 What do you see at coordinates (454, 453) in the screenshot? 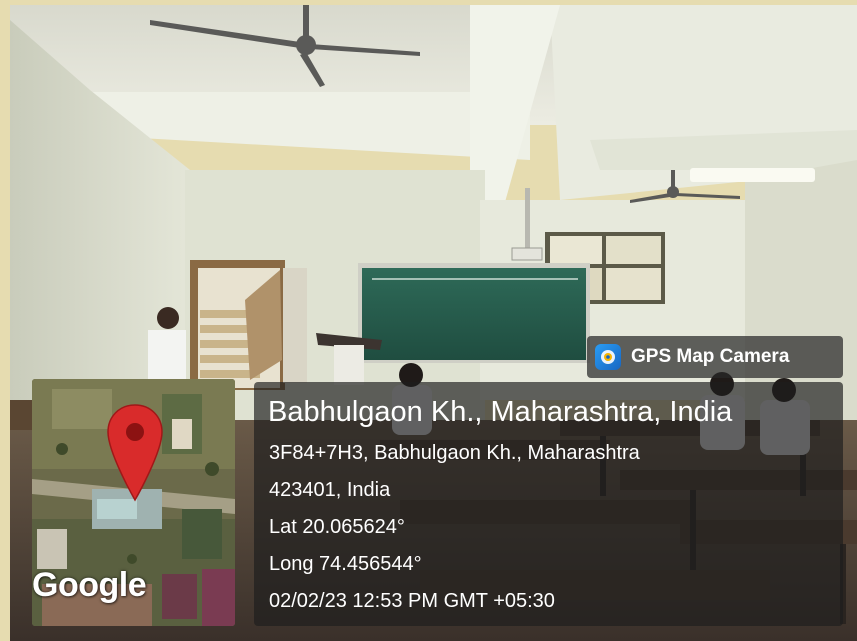
I see `address-line-1: 3F84+7H3, Babhulgaon Kh., Maharashtra` at bounding box center [454, 453].